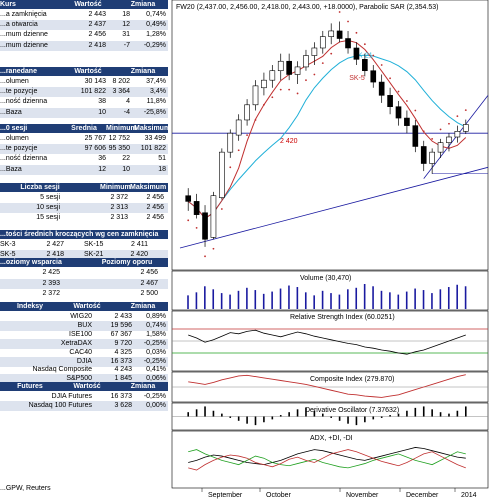 The height and width of the screenshot is (502, 500). I want to click on indices-cell: 1,58%, so click(156, 334).